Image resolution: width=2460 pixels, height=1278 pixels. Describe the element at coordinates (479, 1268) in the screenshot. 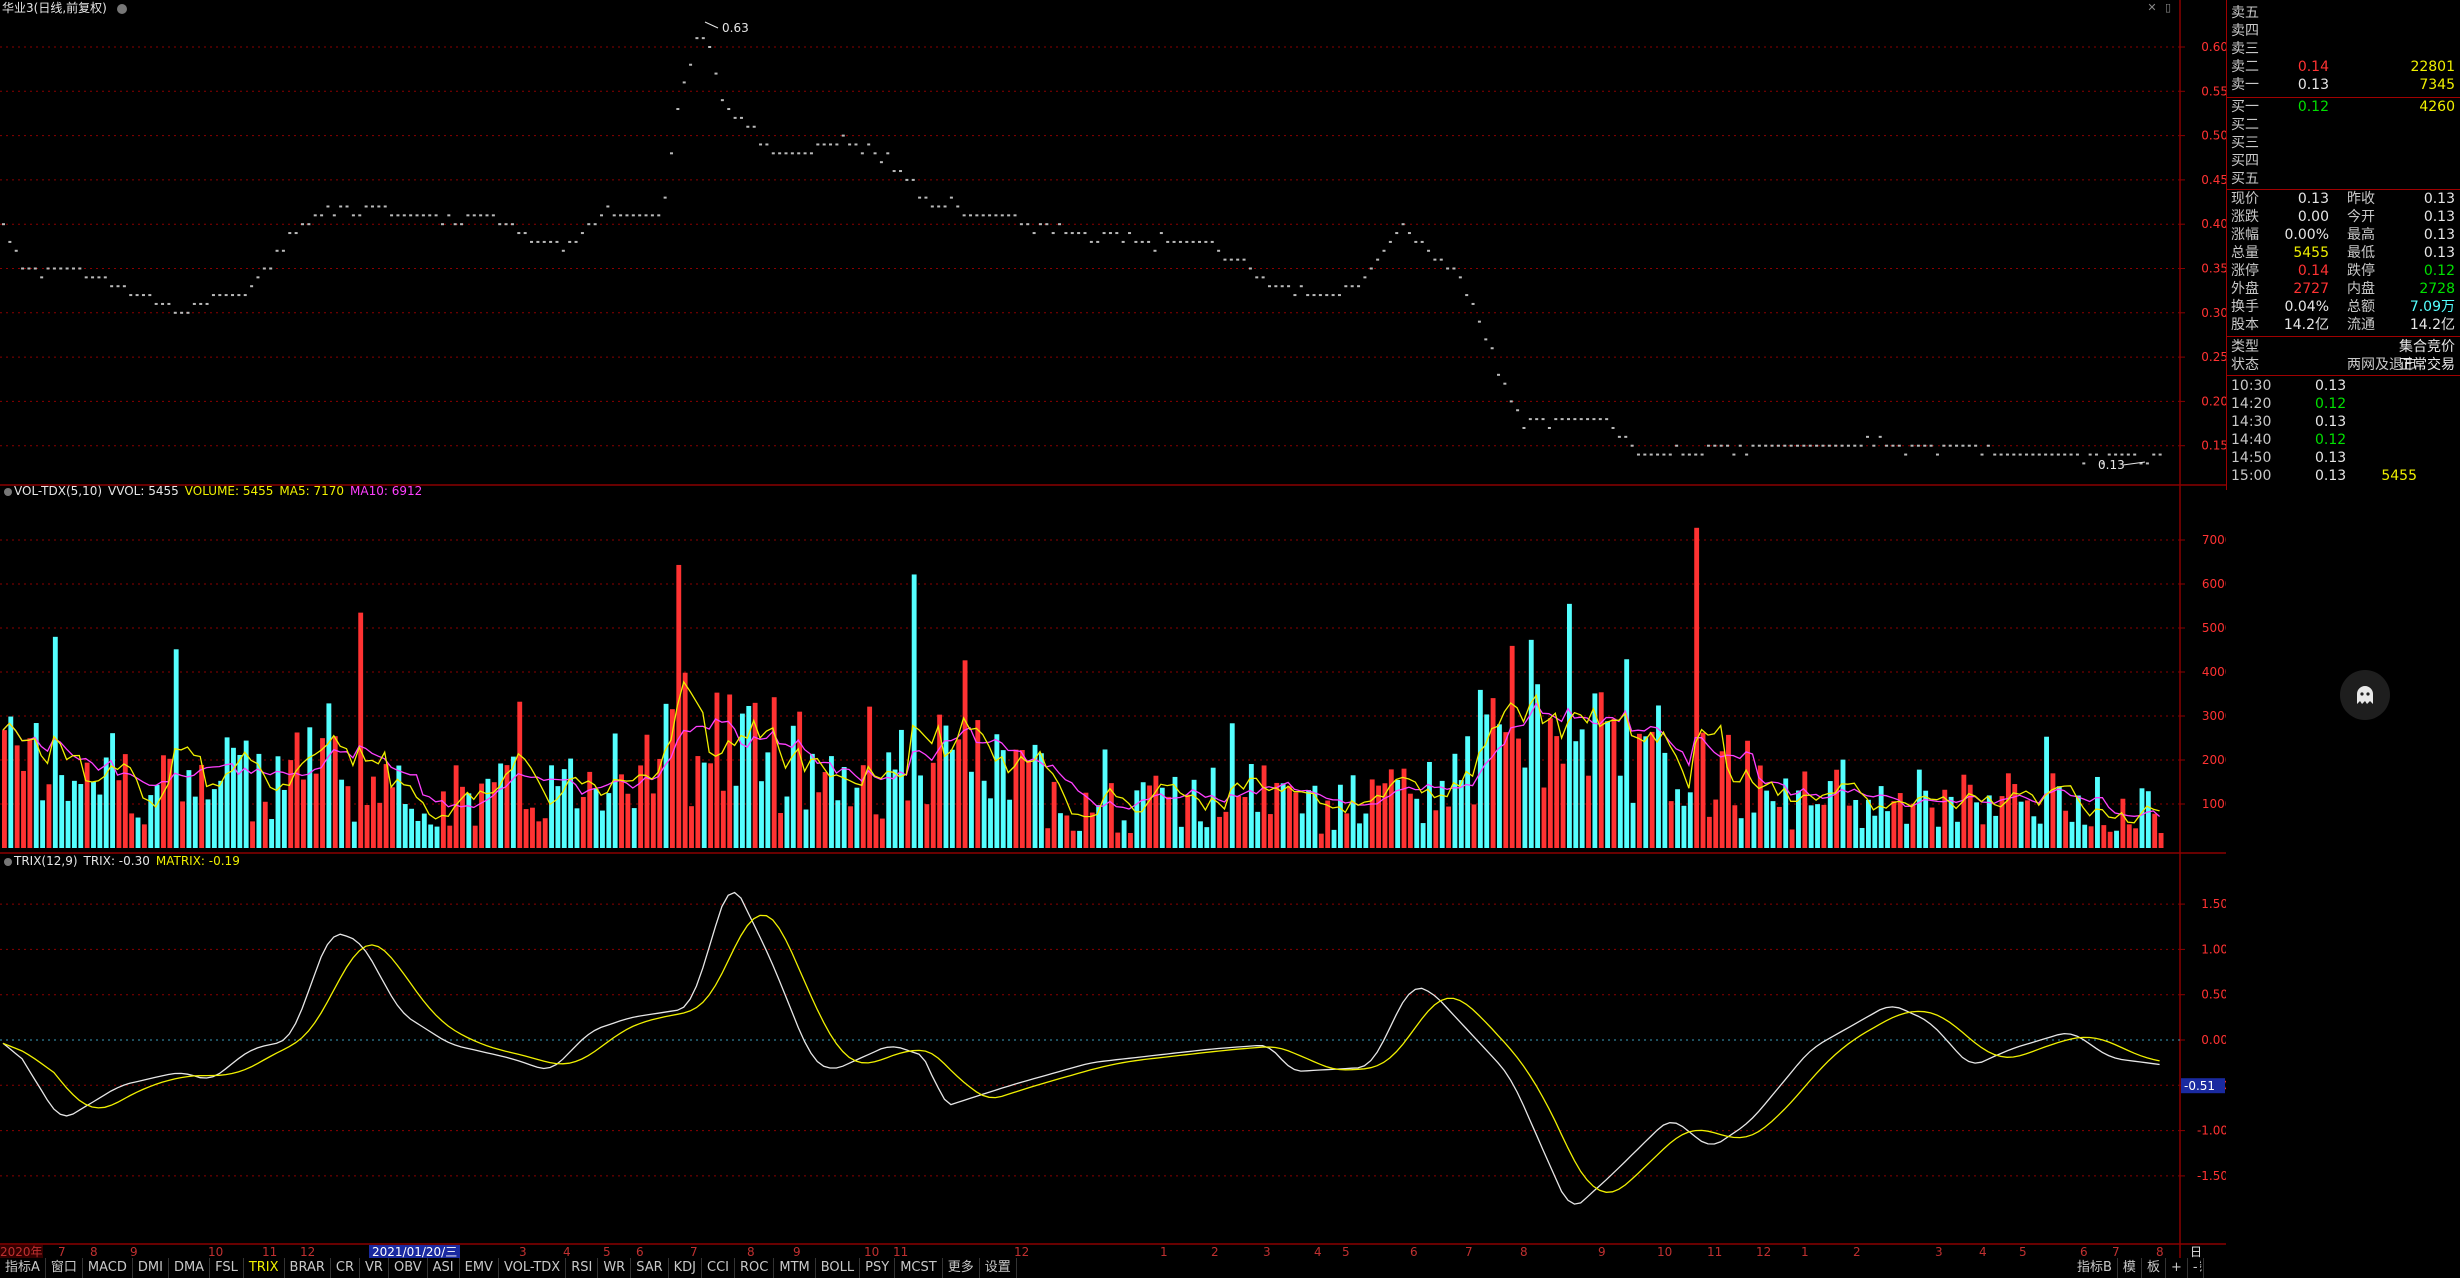

I see `tab-emv: EMV` at that location.